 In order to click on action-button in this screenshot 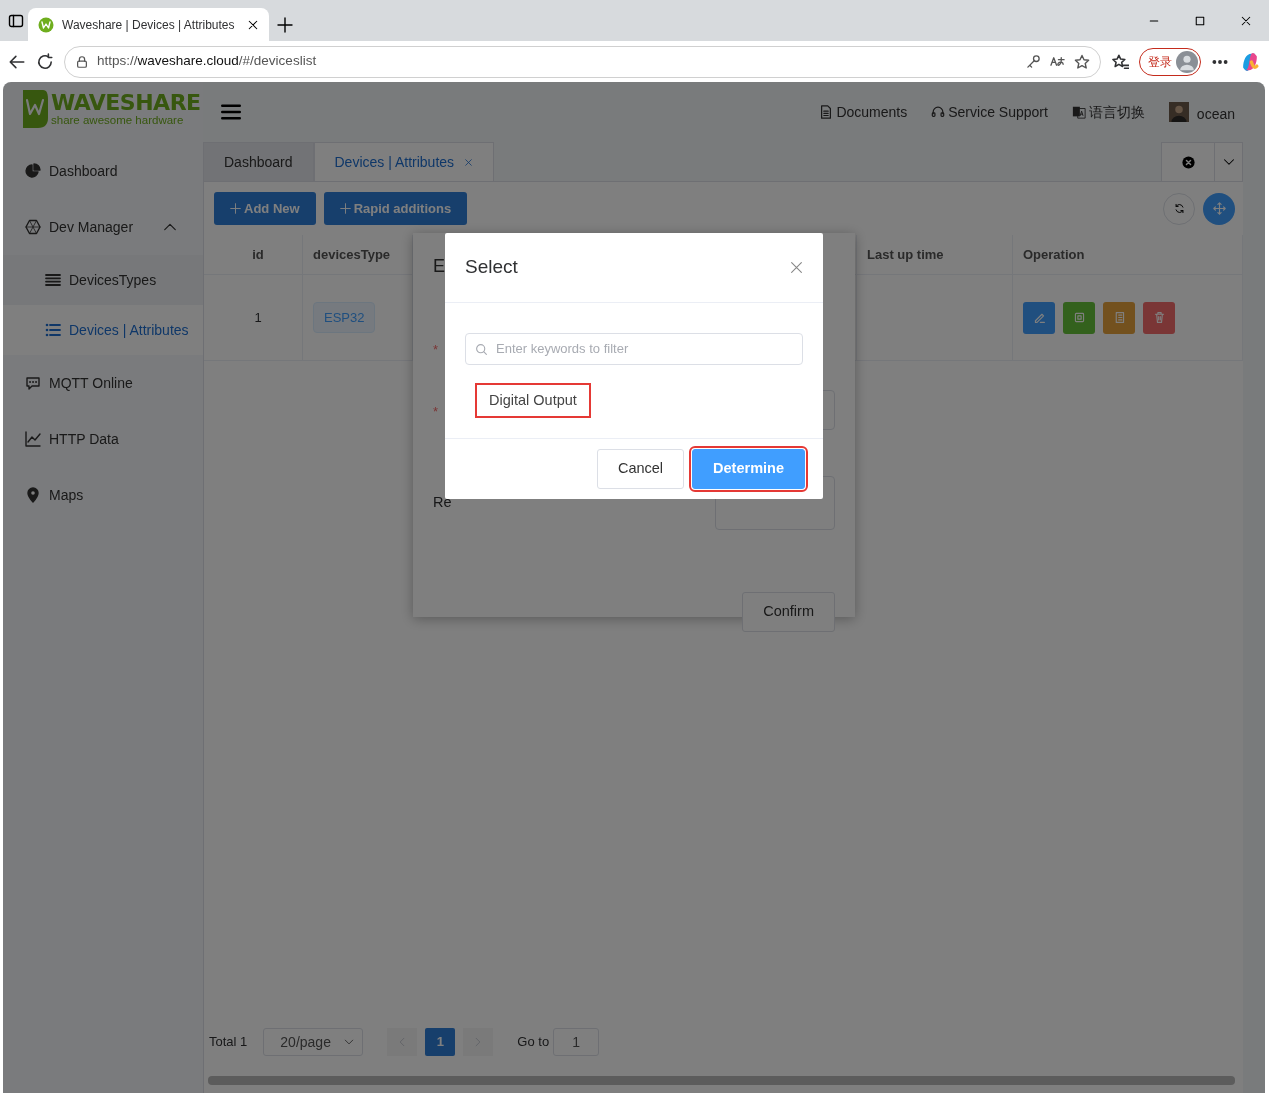, I will do `click(1079, 317)`.